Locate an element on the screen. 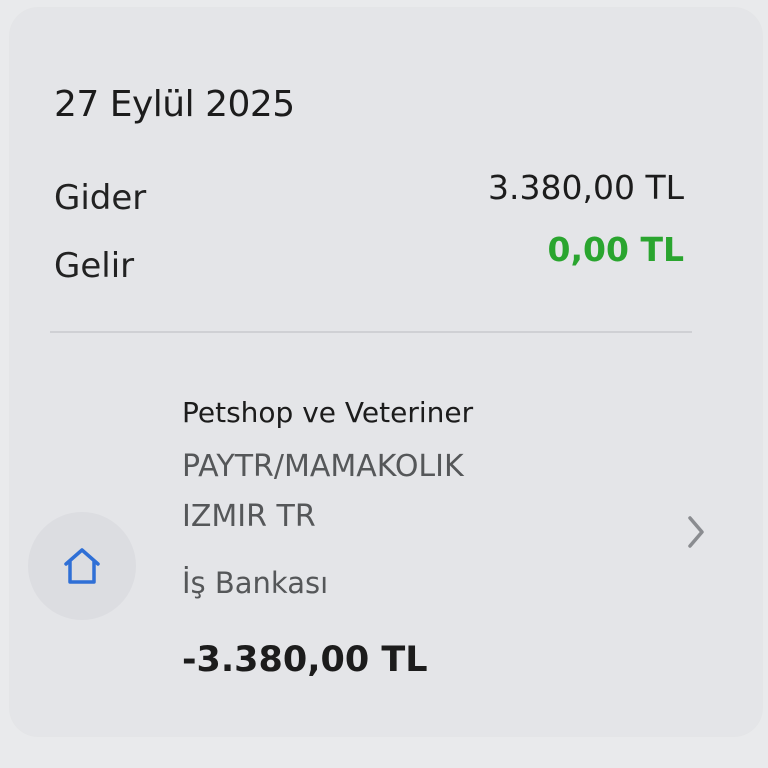 The image size is (768, 768). transaction-description: PAYTR/MAMAKOLIK IZMIR TR is located at coordinates (392, 492).